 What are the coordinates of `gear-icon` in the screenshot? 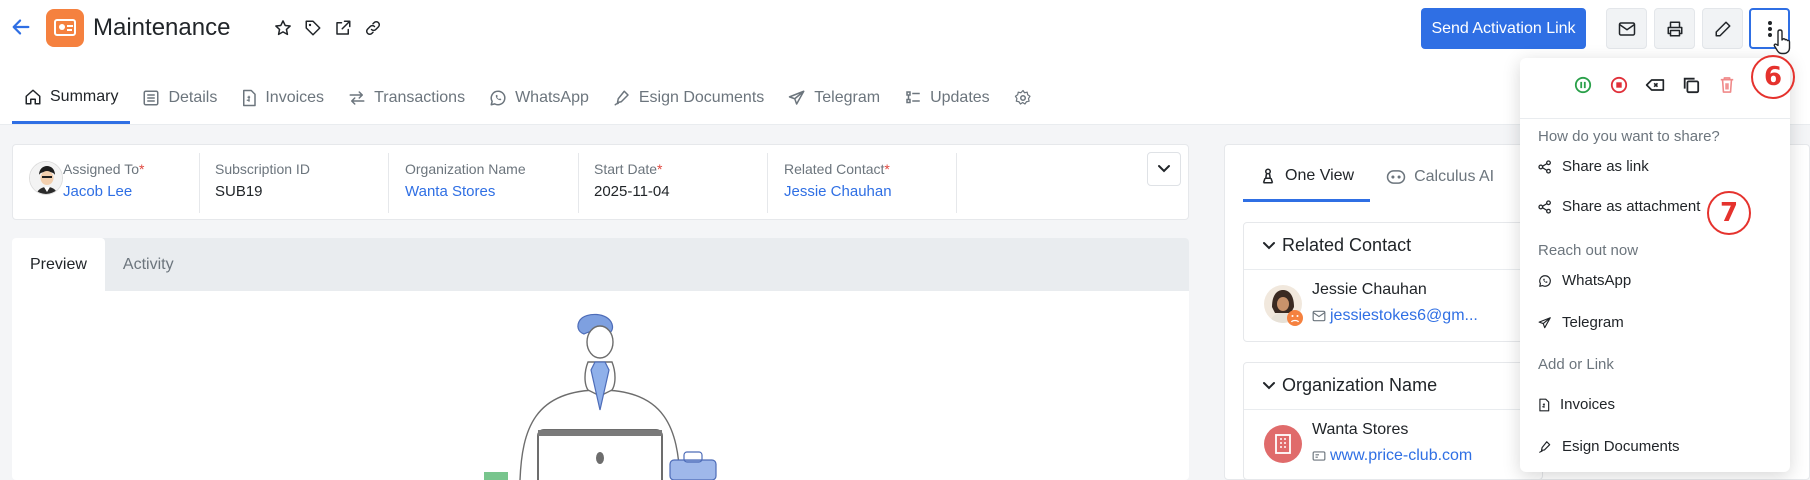 It's located at (1022, 97).